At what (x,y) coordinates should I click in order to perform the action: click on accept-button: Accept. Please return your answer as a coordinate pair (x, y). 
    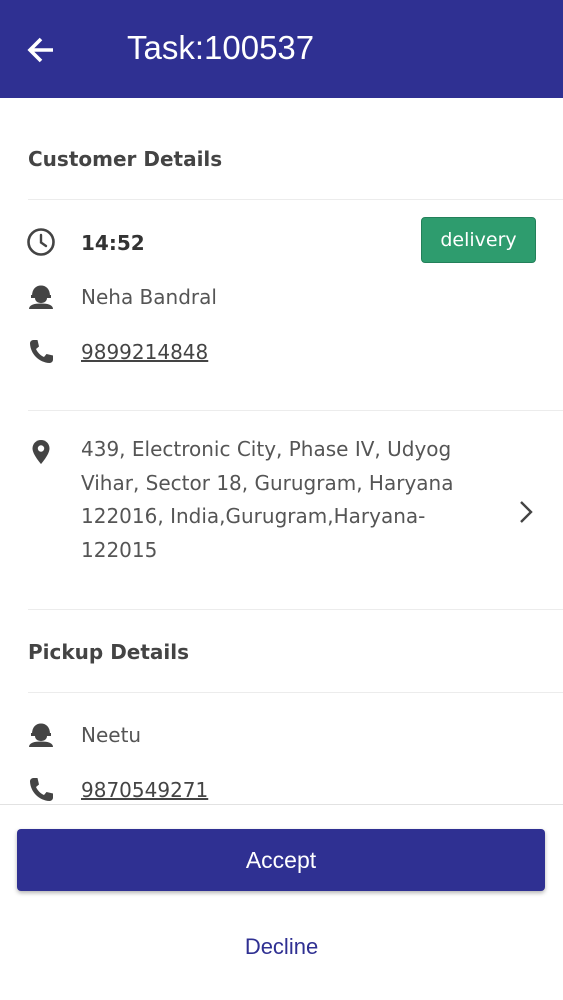
    Looking at the image, I should click on (281, 860).